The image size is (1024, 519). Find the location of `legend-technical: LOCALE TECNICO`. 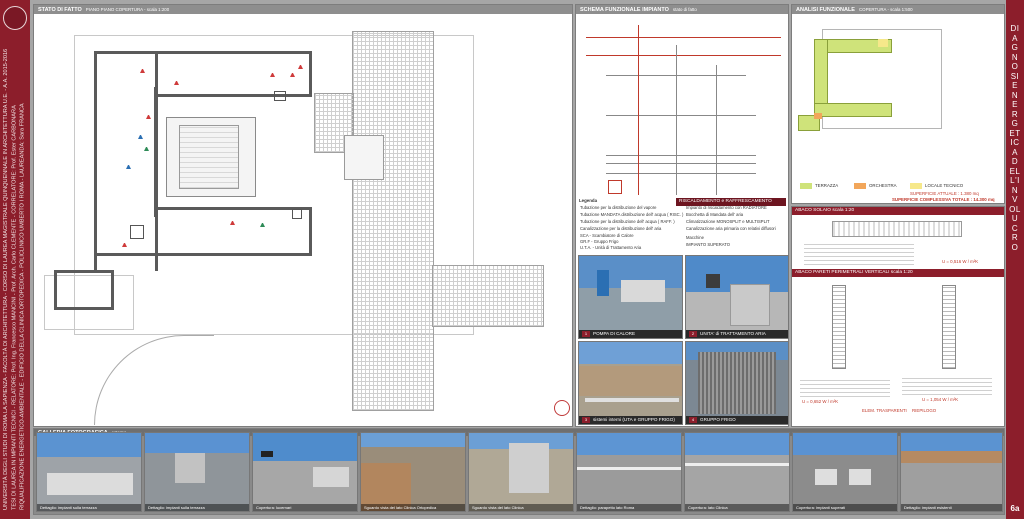

legend-technical: LOCALE TECNICO is located at coordinates (944, 185).